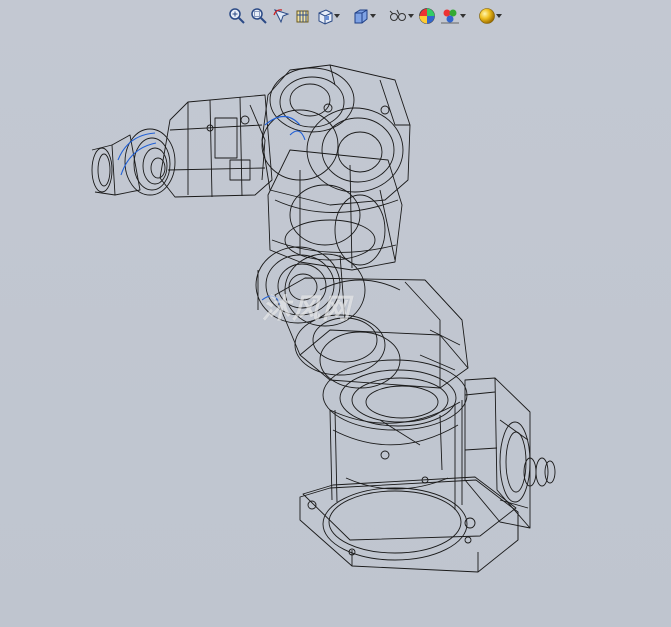 The image size is (671, 627). I want to click on base-motor-housing, so click(510, 453).